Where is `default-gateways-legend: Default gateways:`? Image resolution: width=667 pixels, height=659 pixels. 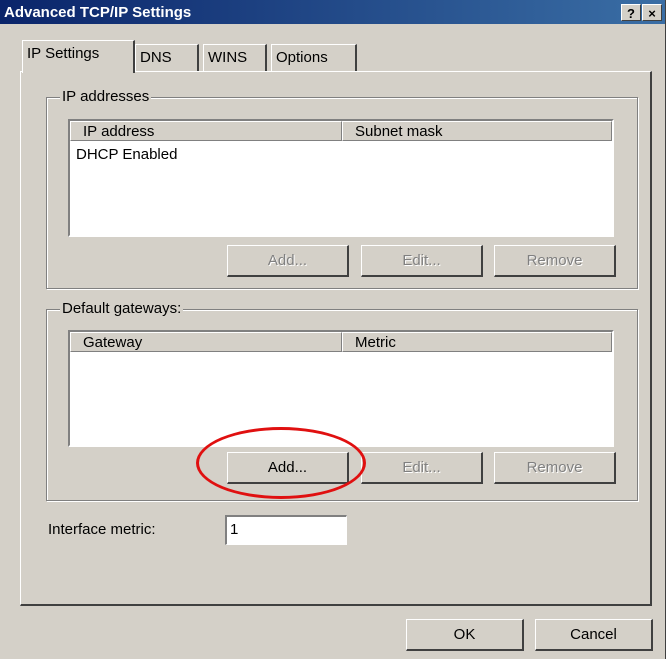
default-gateways-legend: Default gateways: is located at coordinates (122, 308).